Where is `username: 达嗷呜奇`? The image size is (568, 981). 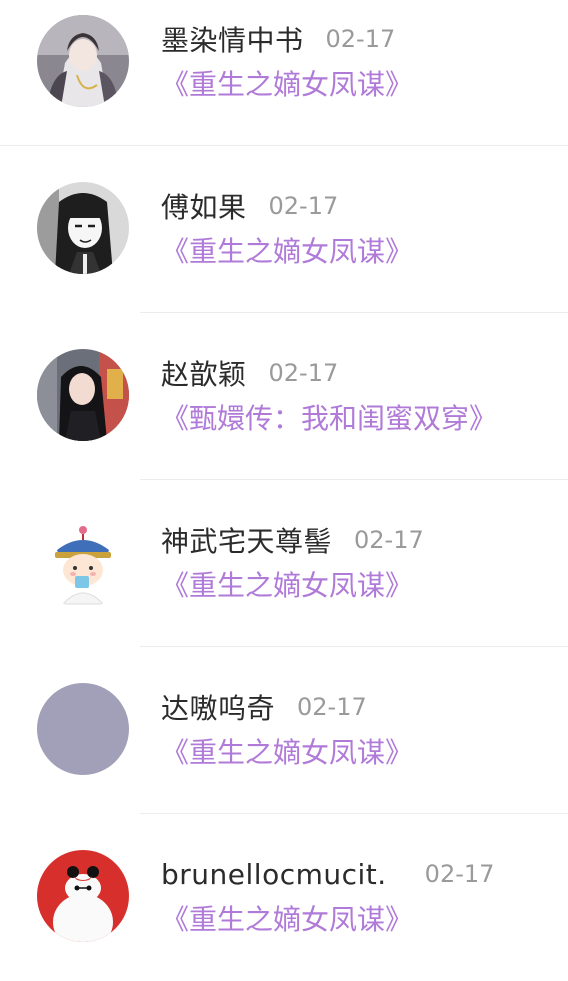 username: 达嗷呜奇 is located at coordinates (218, 707).